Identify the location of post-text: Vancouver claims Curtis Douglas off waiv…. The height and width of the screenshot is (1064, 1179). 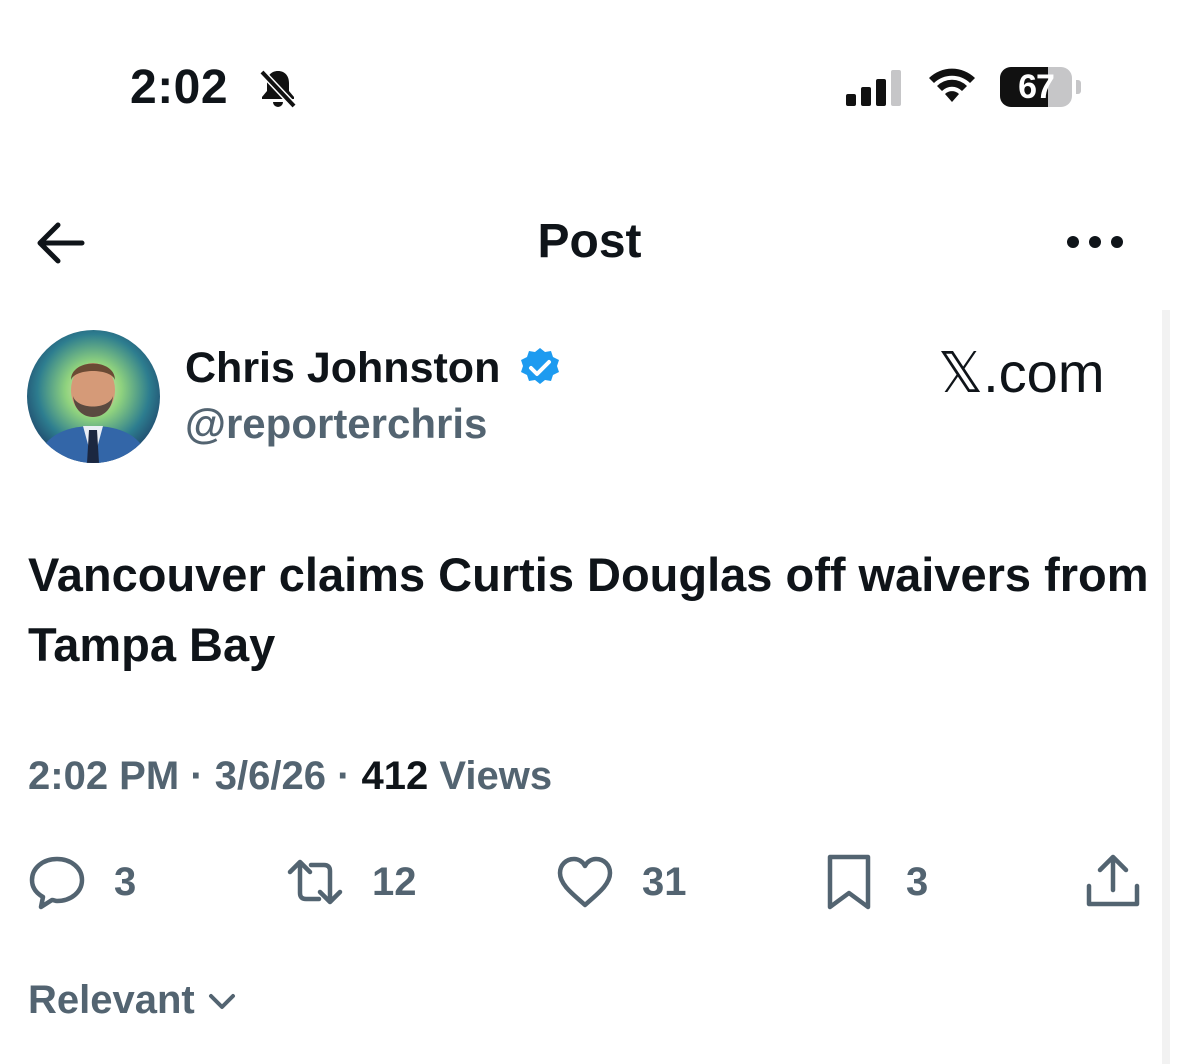
(588, 609).